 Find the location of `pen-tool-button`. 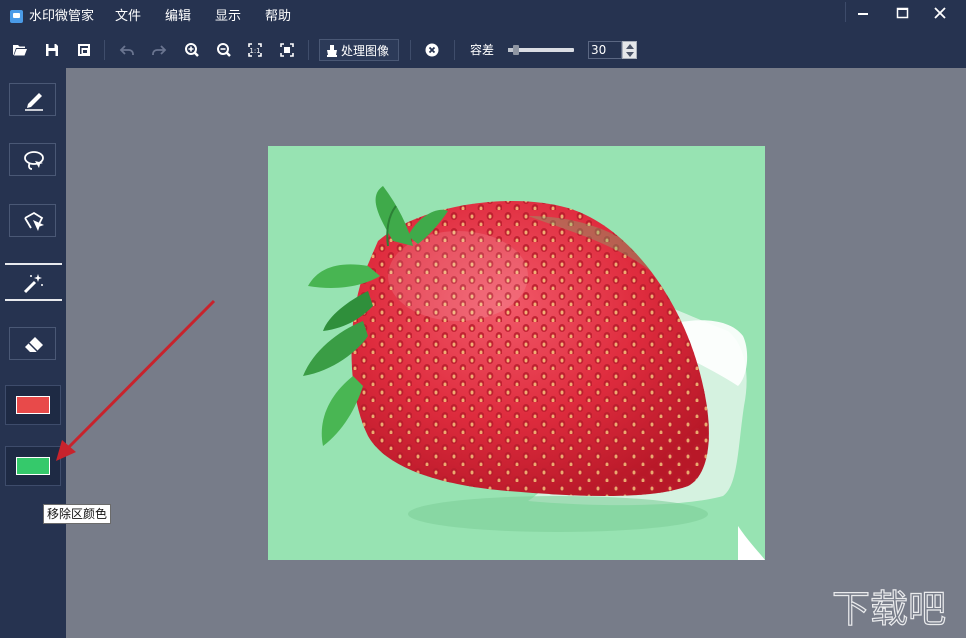

pen-tool-button is located at coordinates (32, 99).